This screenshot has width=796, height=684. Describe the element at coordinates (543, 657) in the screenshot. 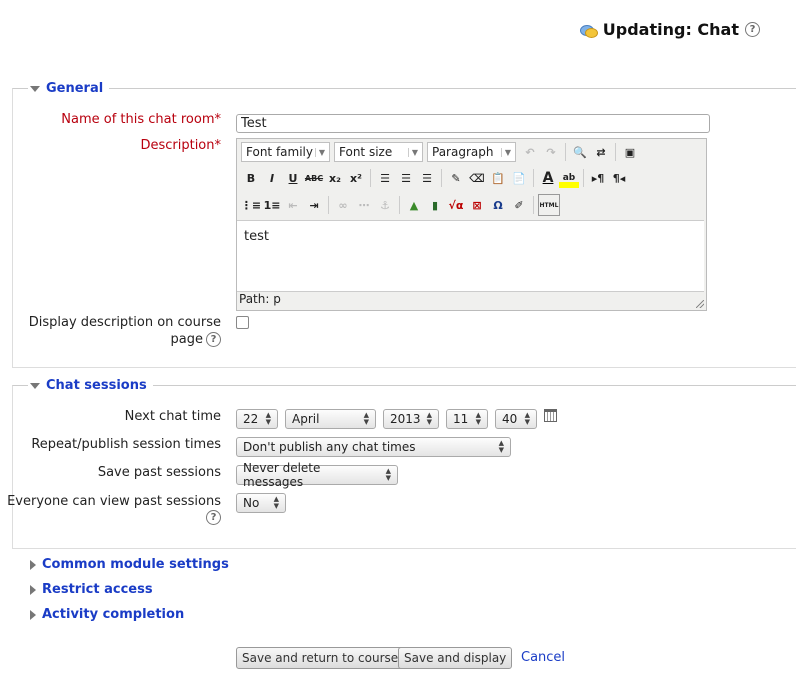

I see `cancel-link: Cancel` at that location.